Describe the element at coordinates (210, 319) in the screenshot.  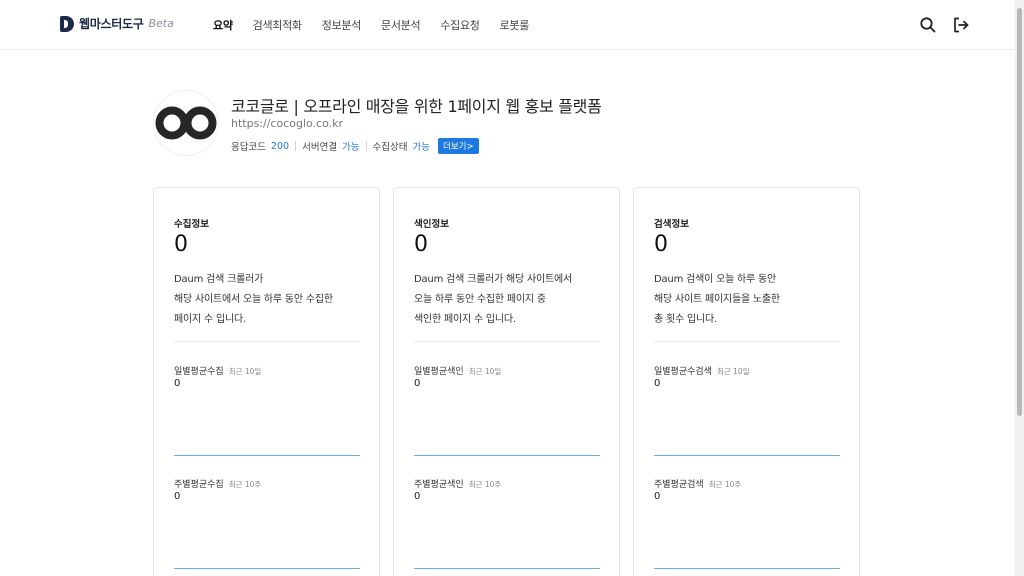
I see `desc-line: 페이지 수 입니다.` at that location.